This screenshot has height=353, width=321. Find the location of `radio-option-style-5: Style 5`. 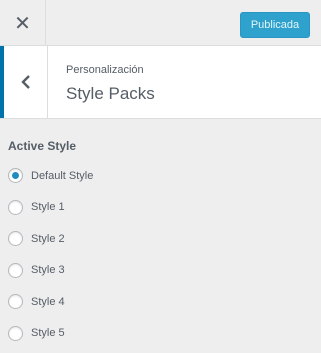

radio-option-style-5: Style 5 is located at coordinates (158, 334).